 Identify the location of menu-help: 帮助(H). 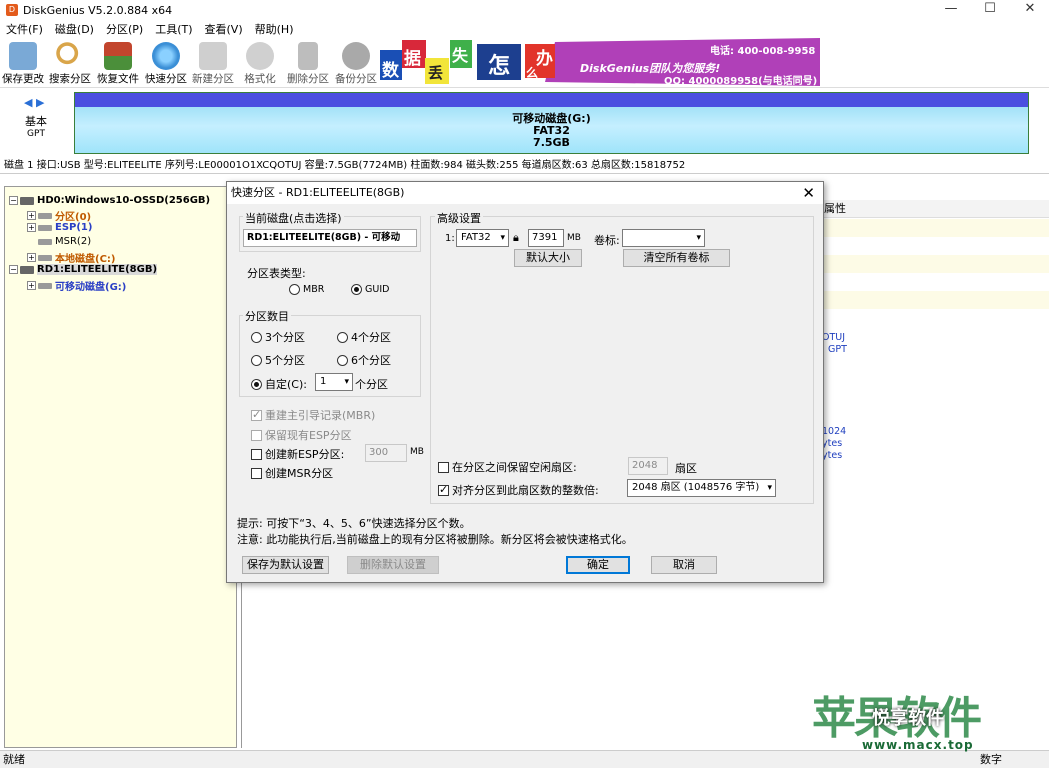
(274, 29).